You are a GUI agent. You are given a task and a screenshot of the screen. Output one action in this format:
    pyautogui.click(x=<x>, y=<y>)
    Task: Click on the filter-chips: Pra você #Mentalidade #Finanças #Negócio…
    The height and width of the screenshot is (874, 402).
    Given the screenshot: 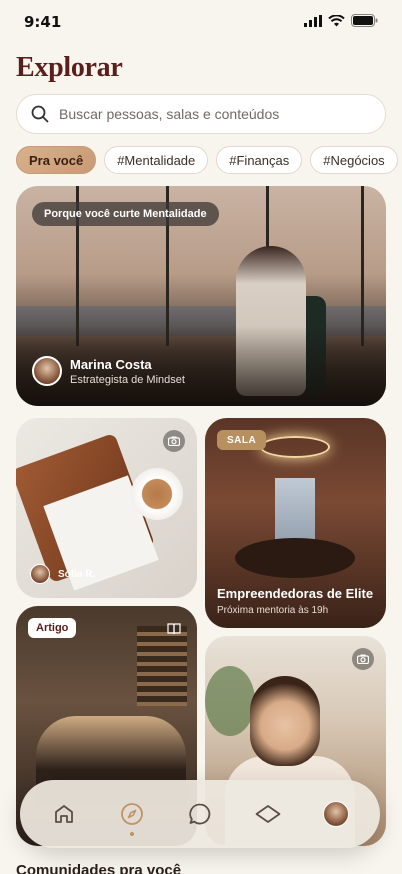 What is the action you would take?
    pyautogui.click(x=209, y=160)
    